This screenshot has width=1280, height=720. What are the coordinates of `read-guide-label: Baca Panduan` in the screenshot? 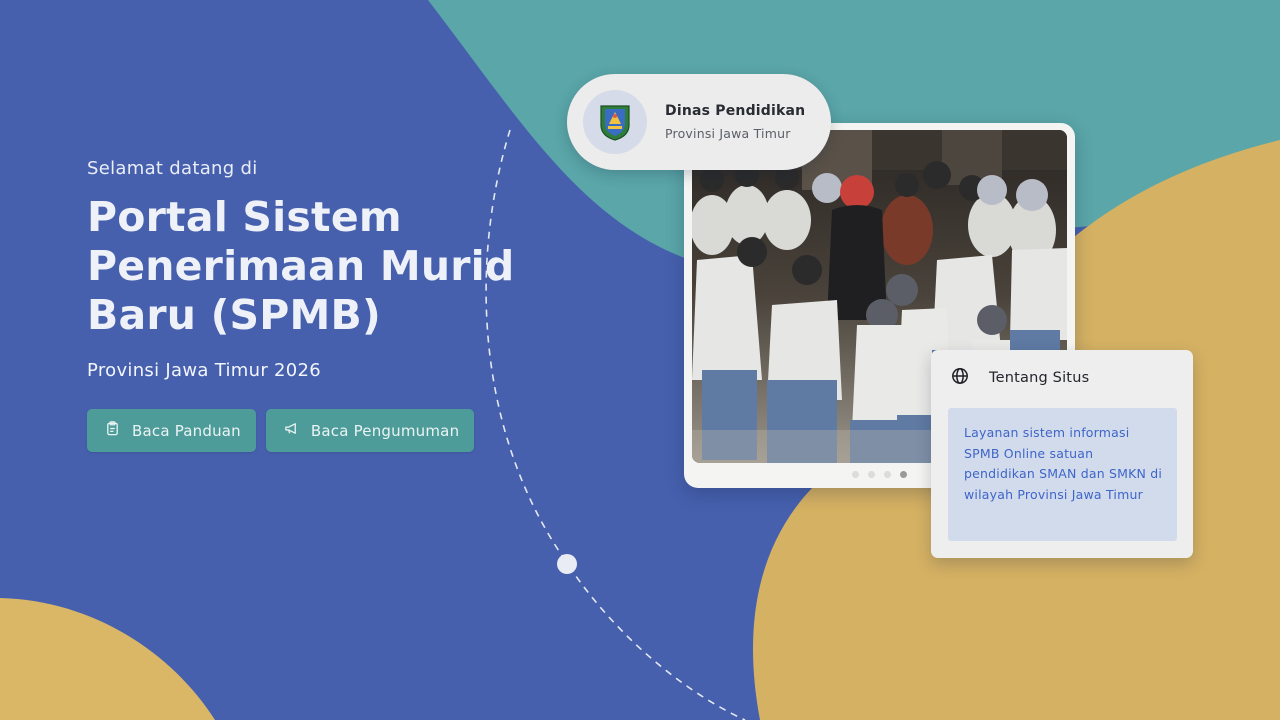 It's located at (186, 430).